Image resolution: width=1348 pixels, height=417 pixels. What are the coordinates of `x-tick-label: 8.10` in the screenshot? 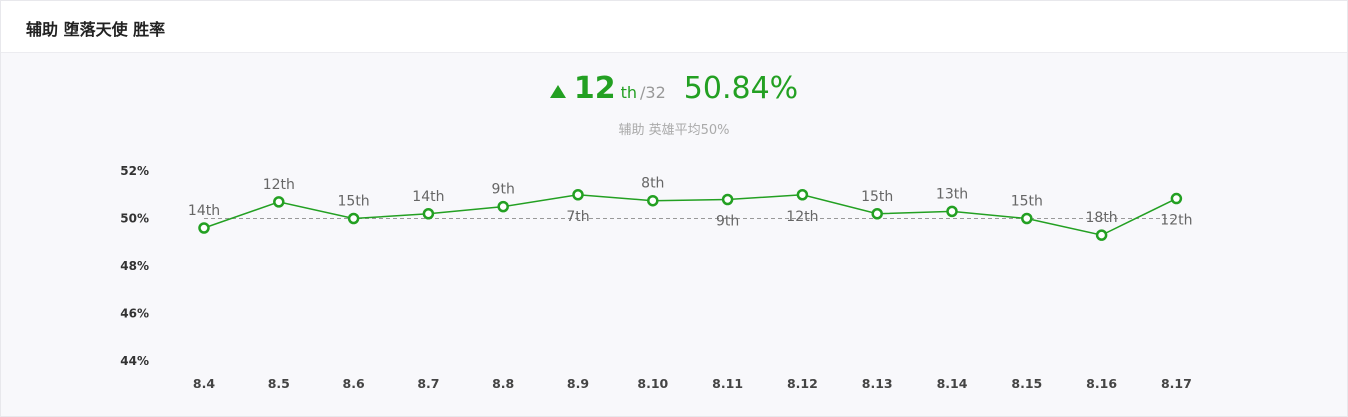 It's located at (652, 383).